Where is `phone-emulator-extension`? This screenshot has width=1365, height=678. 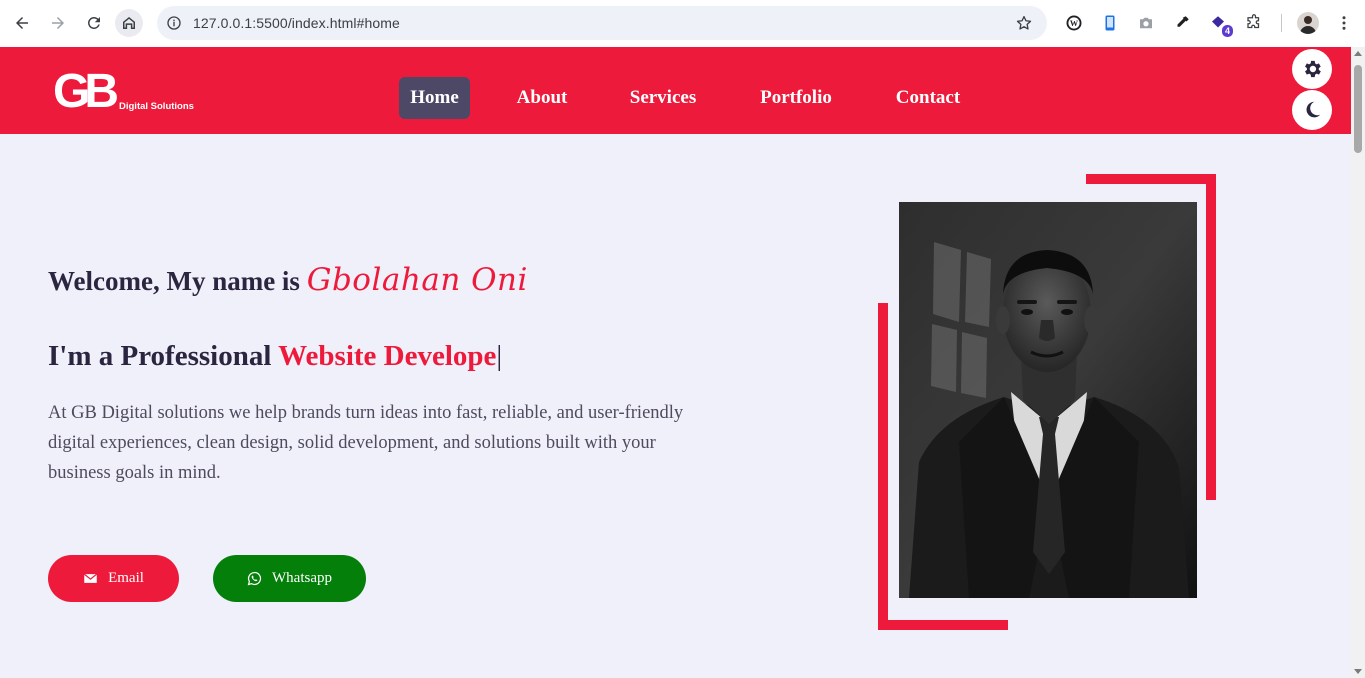 phone-emulator-extension is located at coordinates (1110, 23).